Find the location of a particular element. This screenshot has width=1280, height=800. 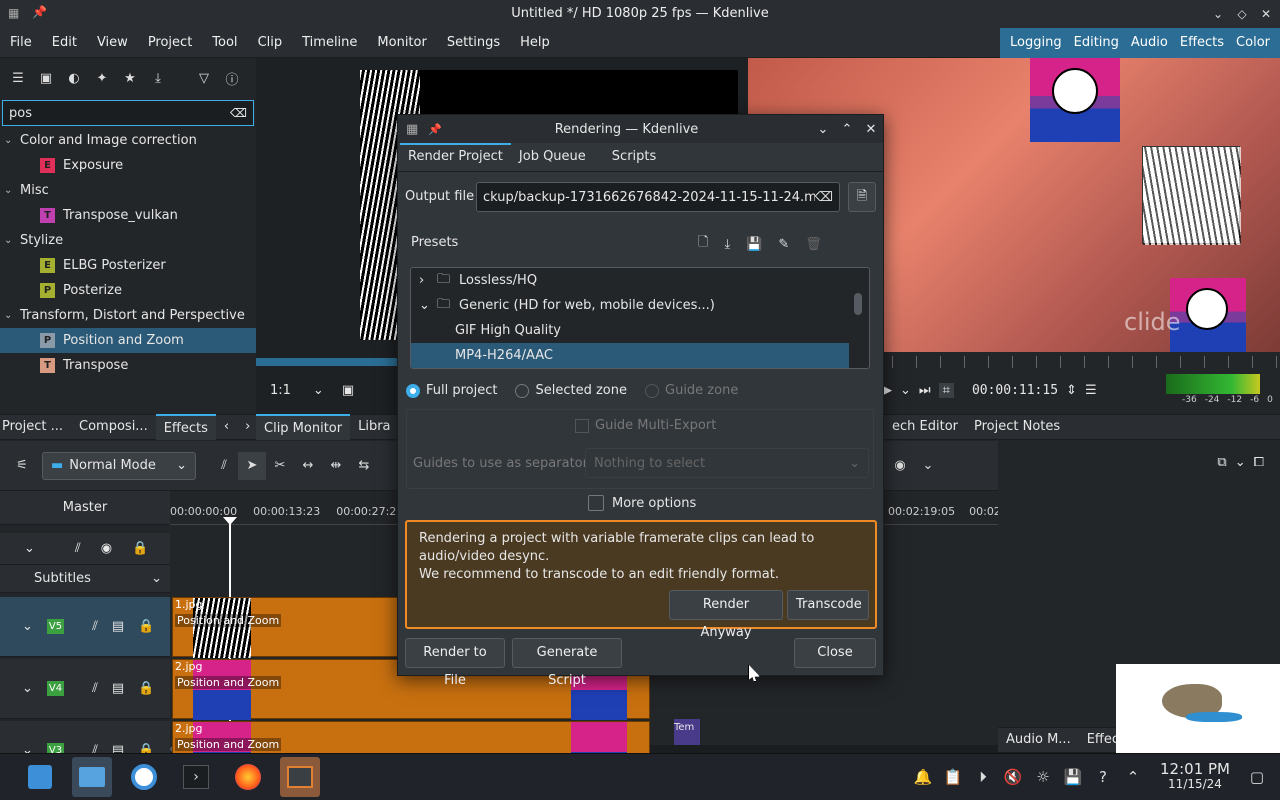

select-tool-icon: ➤ is located at coordinates (252, 465).